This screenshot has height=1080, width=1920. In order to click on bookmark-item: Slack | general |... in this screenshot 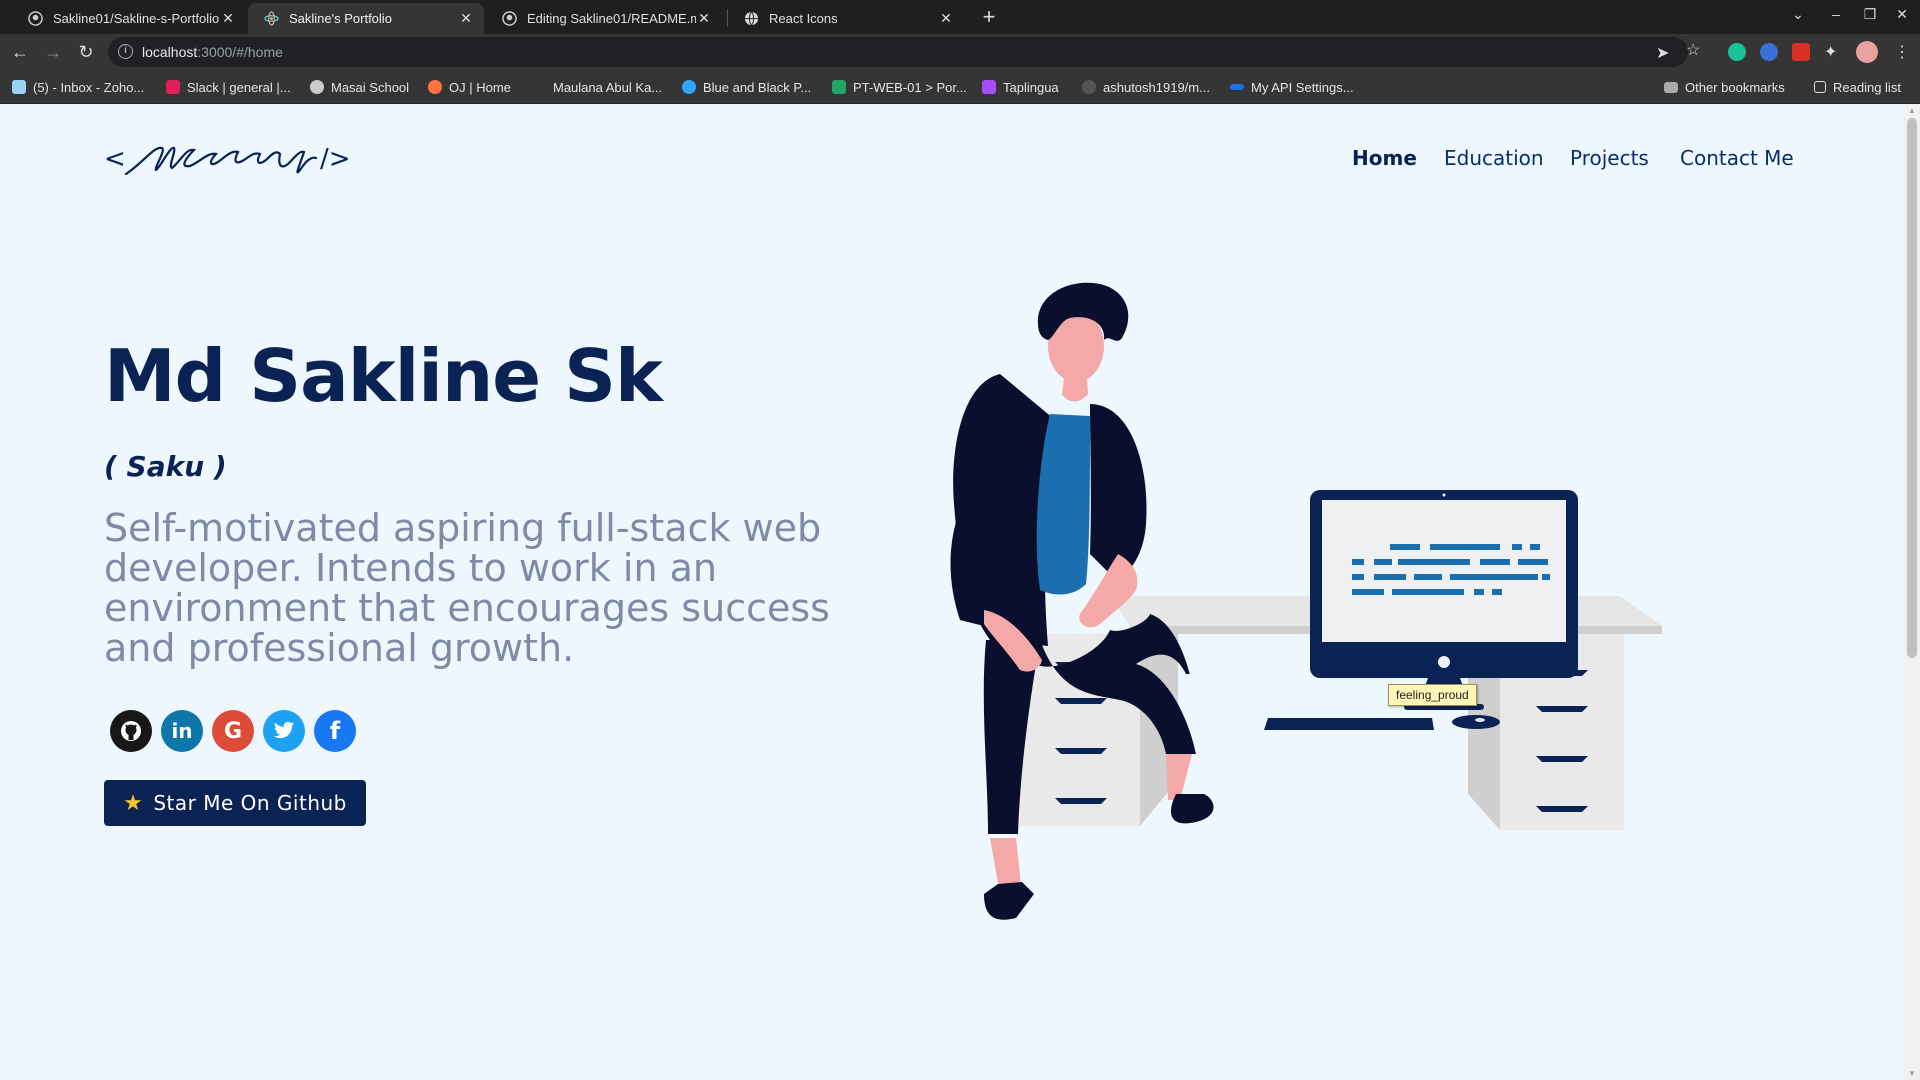, I will do `click(228, 87)`.